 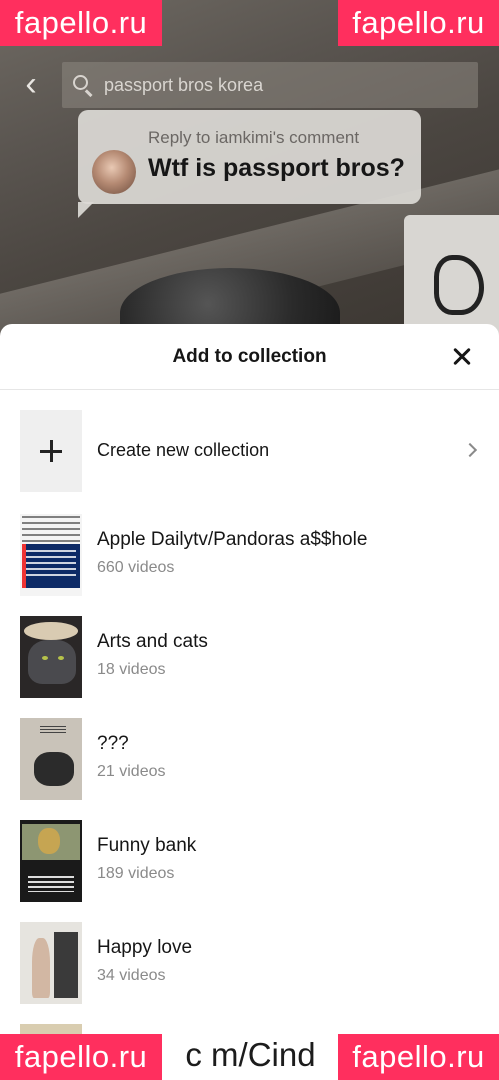 I want to click on chevron-left-icon: ‹, so click(x=31, y=84).